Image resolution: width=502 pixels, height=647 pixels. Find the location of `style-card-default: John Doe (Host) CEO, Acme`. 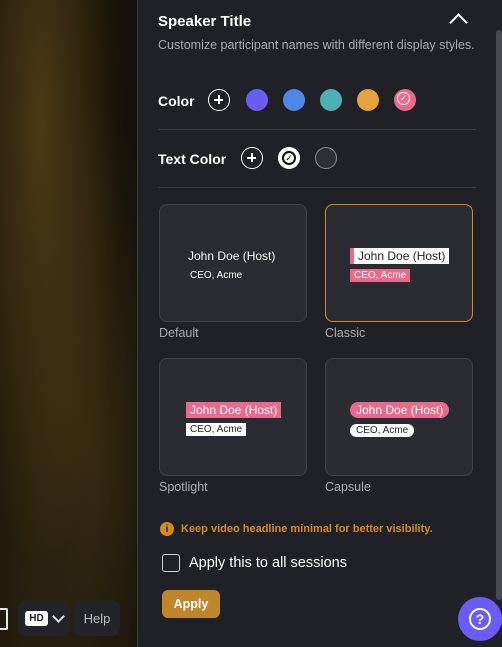

style-card-default: John Doe (Host) CEO, Acme is located at coordinates (233, 263).